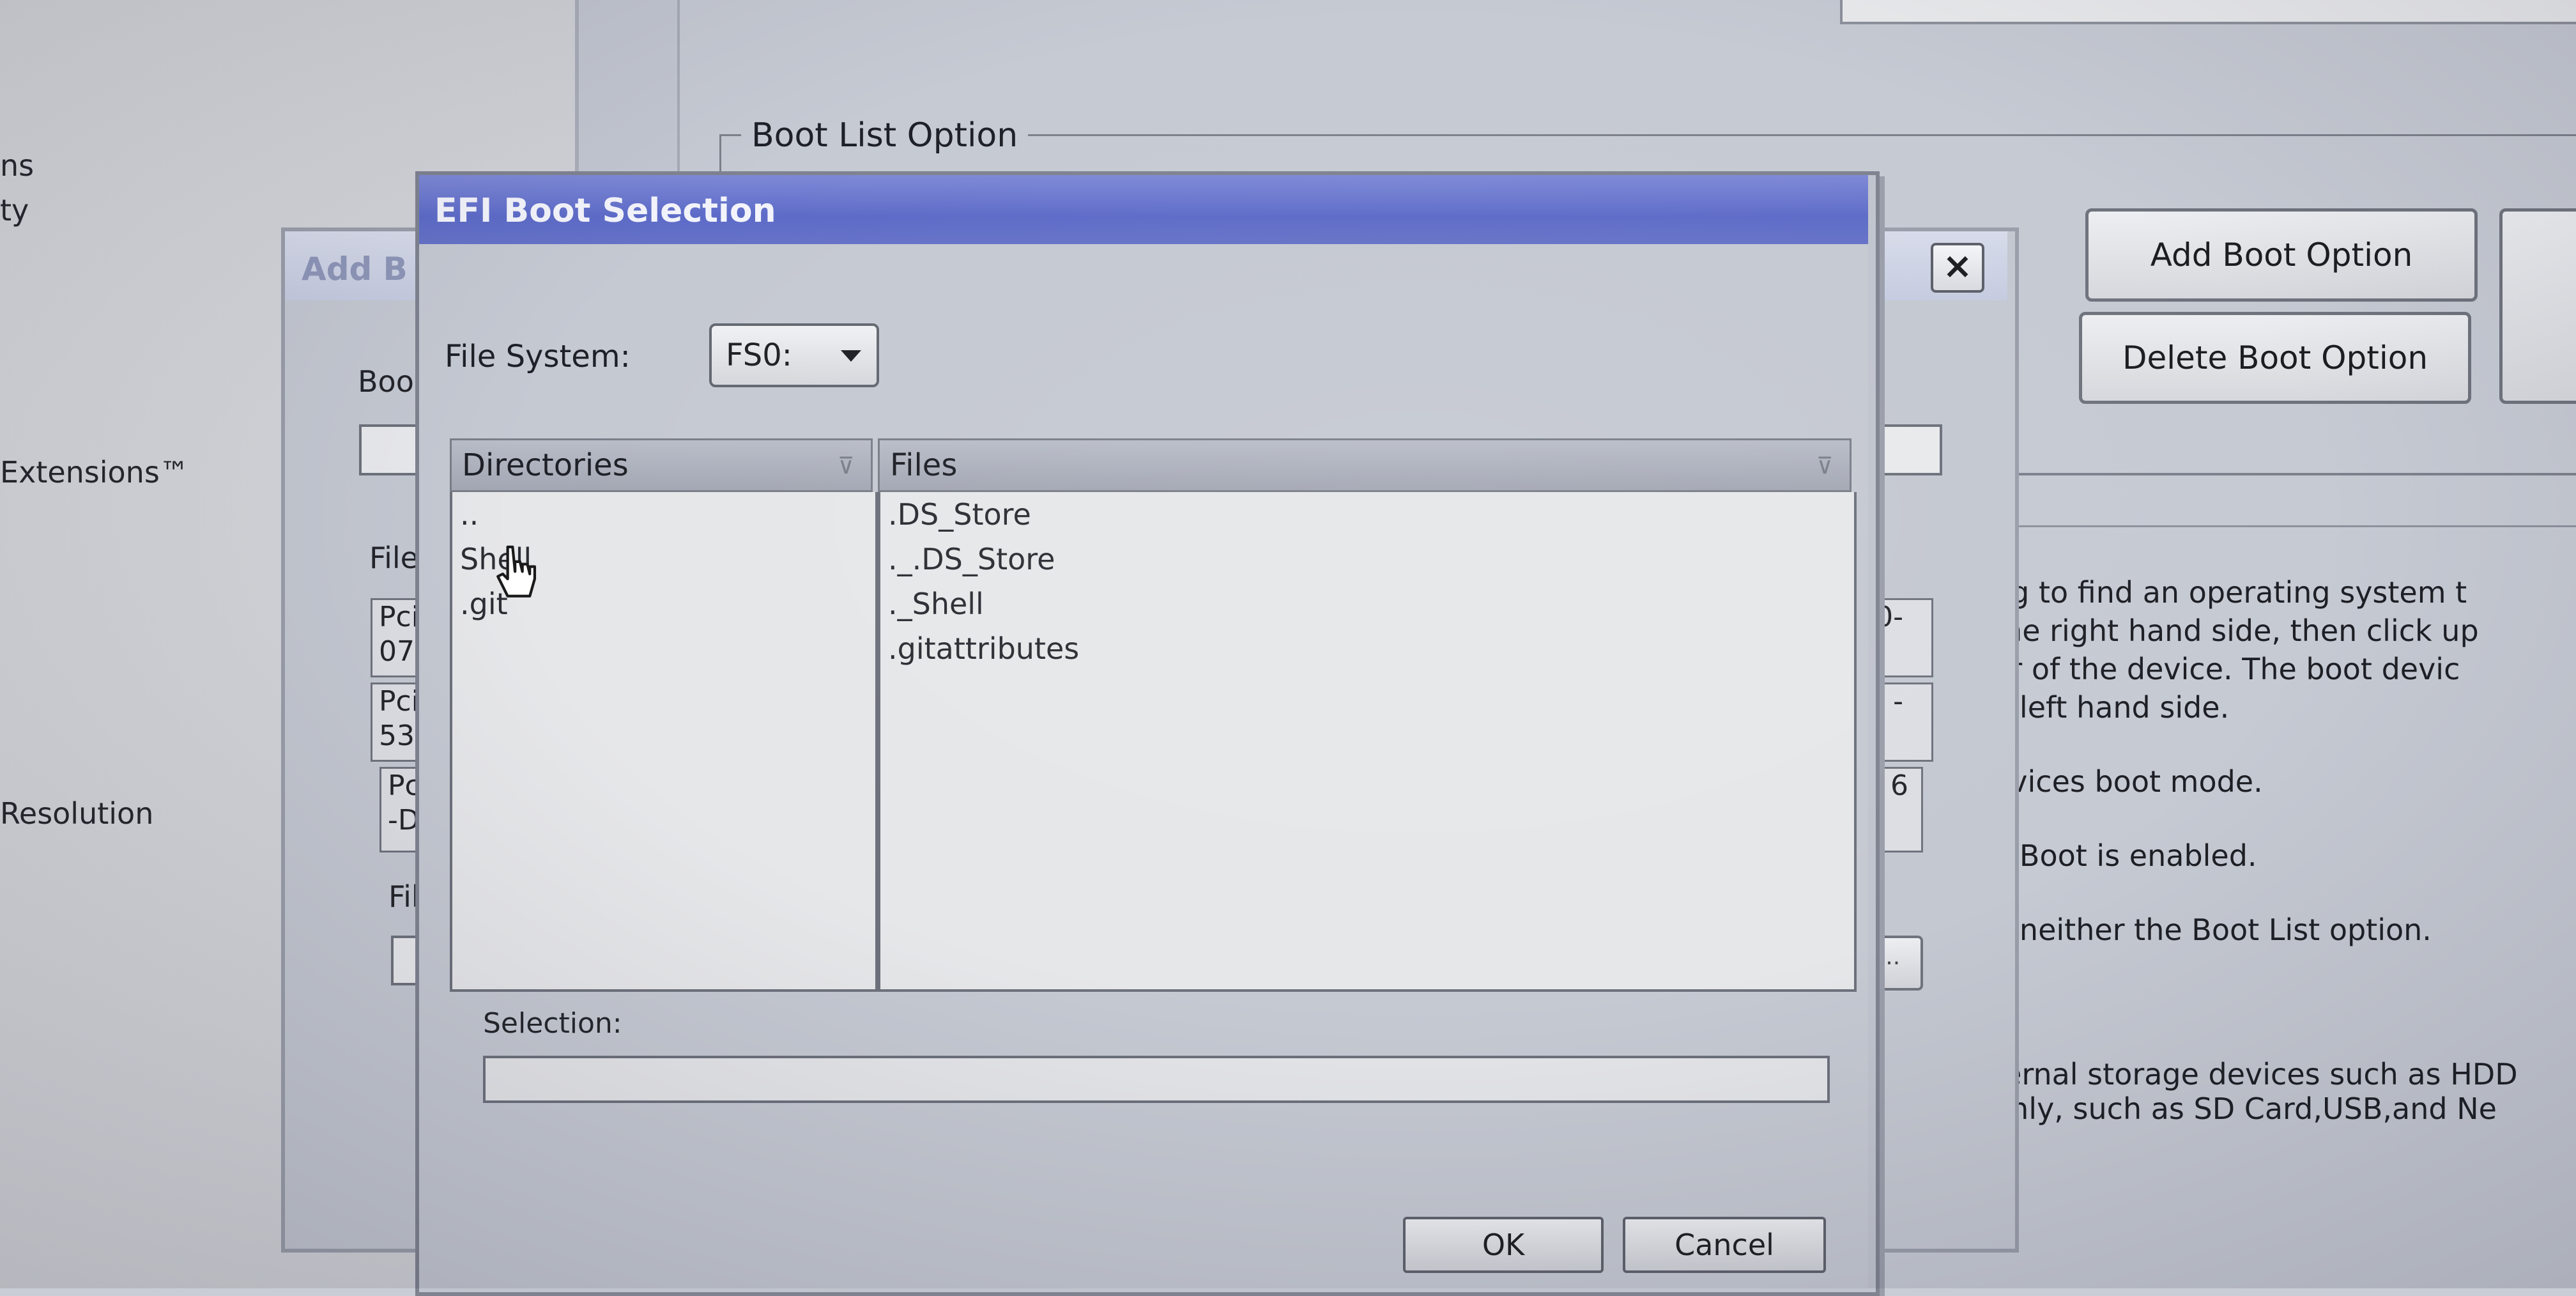  I want to click on files-column-header: Files ⊽, so click(1364, 465).